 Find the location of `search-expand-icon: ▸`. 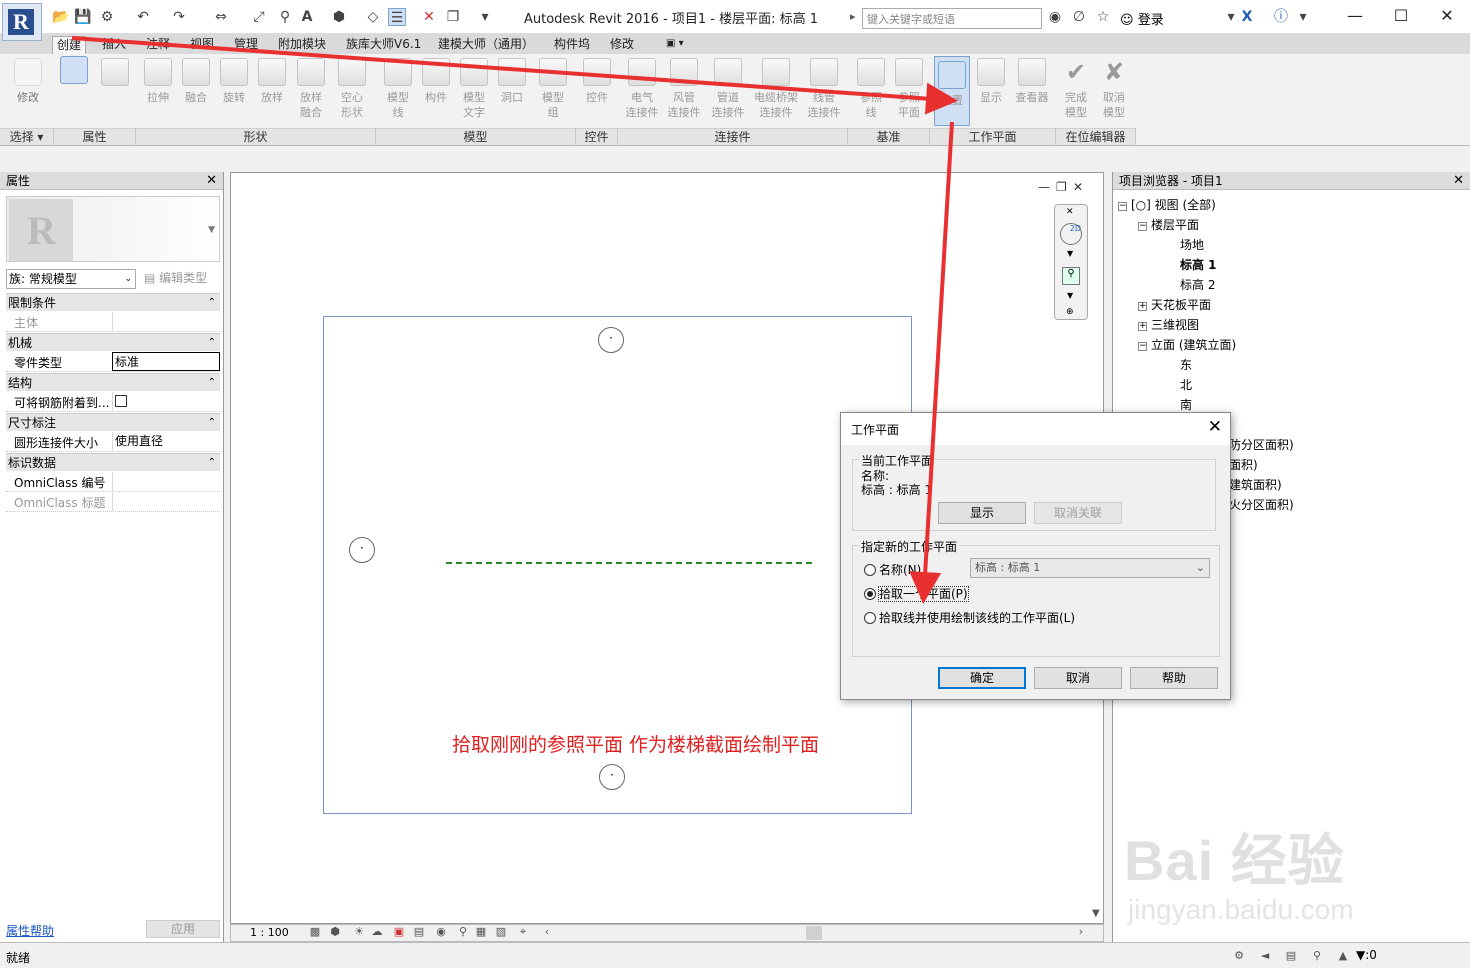

search-expand-icon: ▸ is located at coordinates (853, 16).